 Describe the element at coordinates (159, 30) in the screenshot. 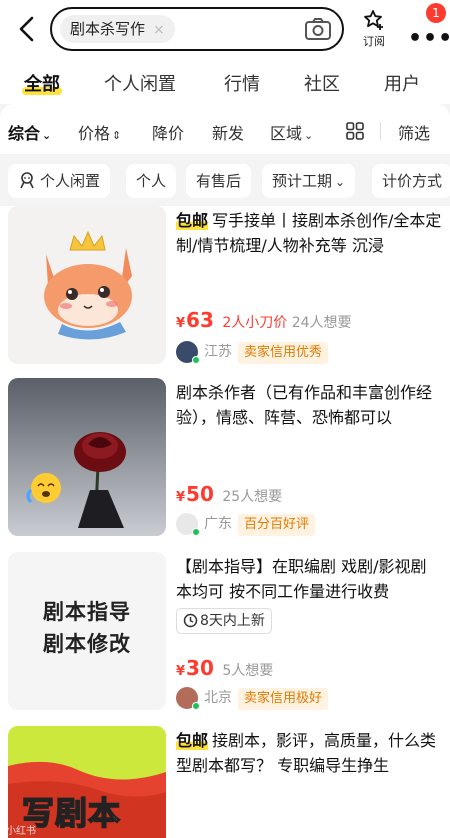

I see `clear-query-icon: ×` at that location.